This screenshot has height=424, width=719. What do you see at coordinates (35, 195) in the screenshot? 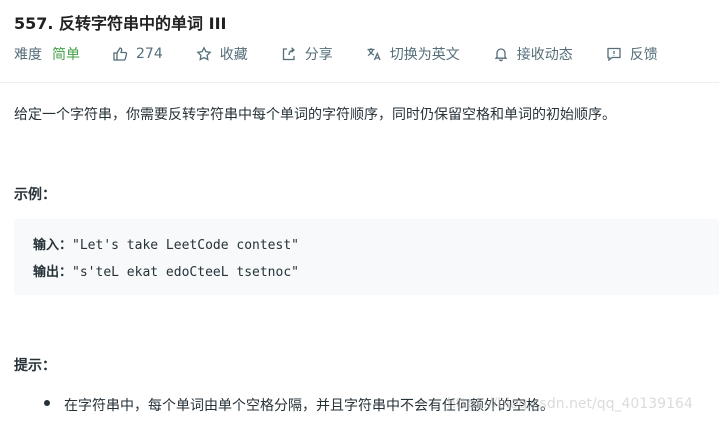
I see `example-heading: 示例：` at bounding box center [35, 195].